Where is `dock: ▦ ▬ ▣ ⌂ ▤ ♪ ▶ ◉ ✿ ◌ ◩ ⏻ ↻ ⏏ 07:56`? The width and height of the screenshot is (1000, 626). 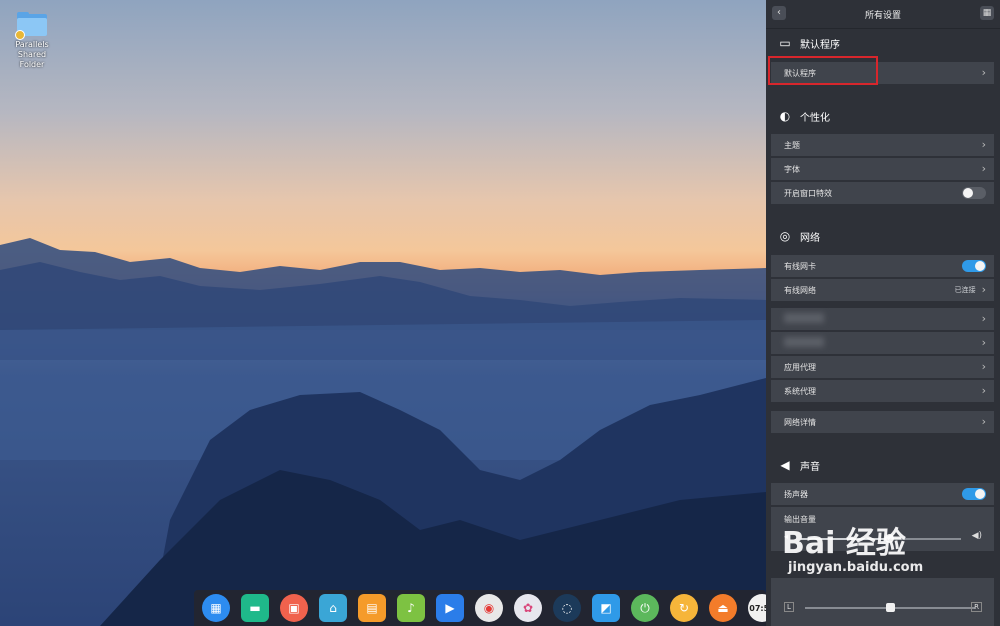 dock: ▦ ▬ ▣ ⌂ ▤ ♪ ▶ ◉ ✿ ◌ ◩ ⏻ ↻ ⏏ 07:56 is located at coordinates (485, 608).